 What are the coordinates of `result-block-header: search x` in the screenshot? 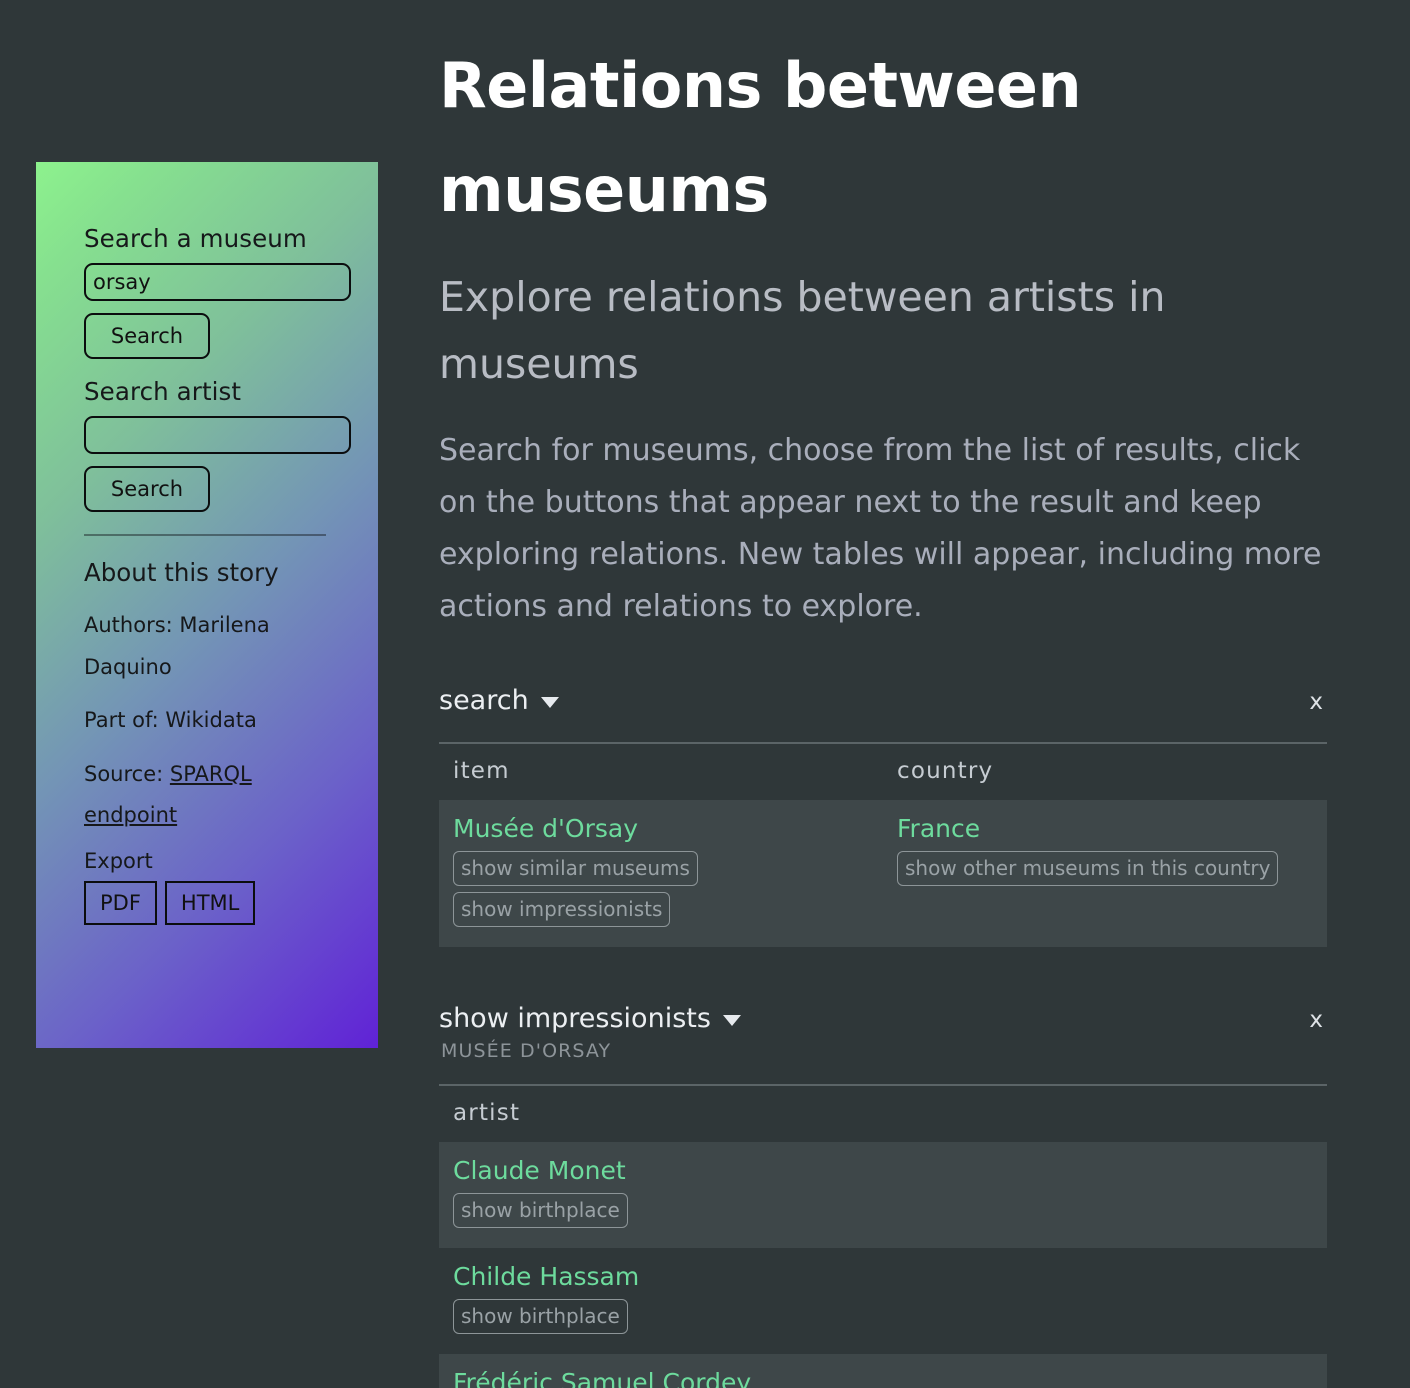 It's located at (883, 702).